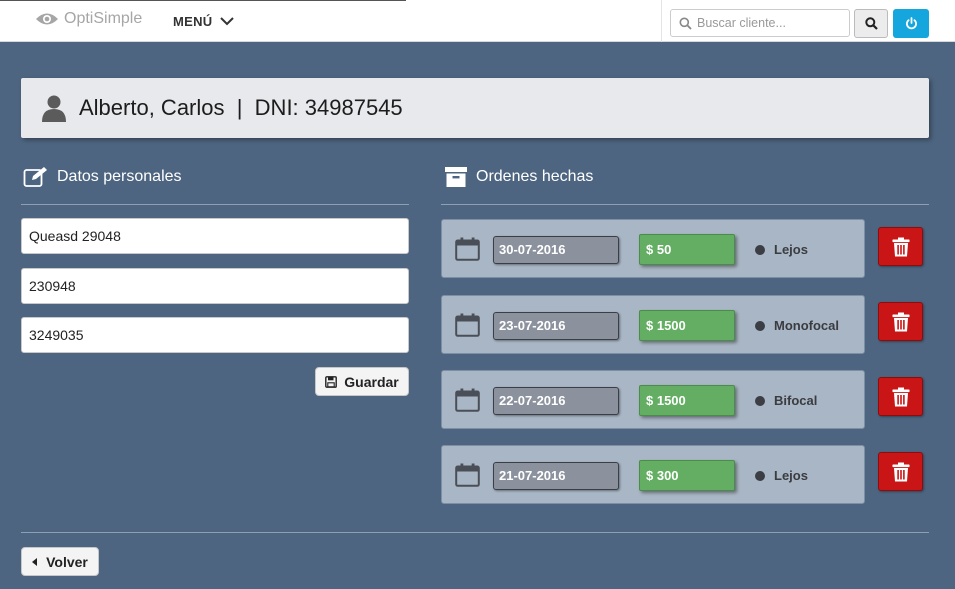  Describe the element at coordinates (215, 335) in the screenshot. I see `mobile-field` at that location.